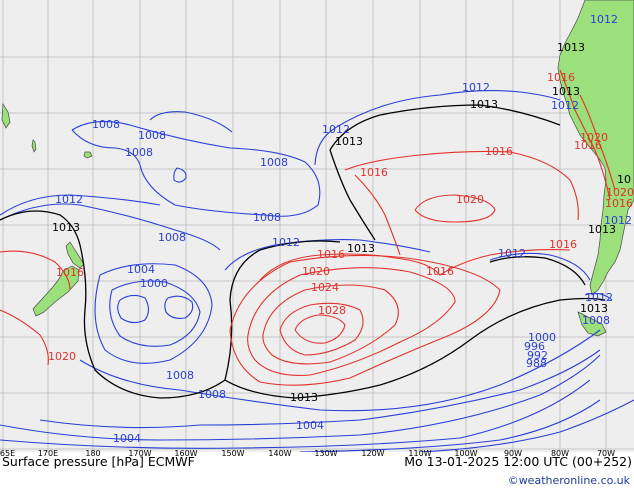 The width and height of the screenshot is (634, 490). What do you see at coordinates (325, 453) in the screenshot?
I see `longitude-label: 130W` at bounding box center [325, 453].